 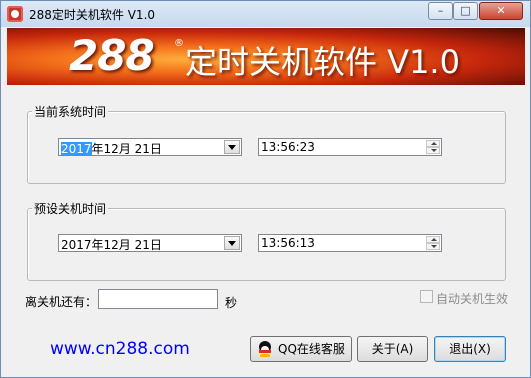 I want to click on current-date-value: 2017年12月 21日, so click(x=111, y=148).